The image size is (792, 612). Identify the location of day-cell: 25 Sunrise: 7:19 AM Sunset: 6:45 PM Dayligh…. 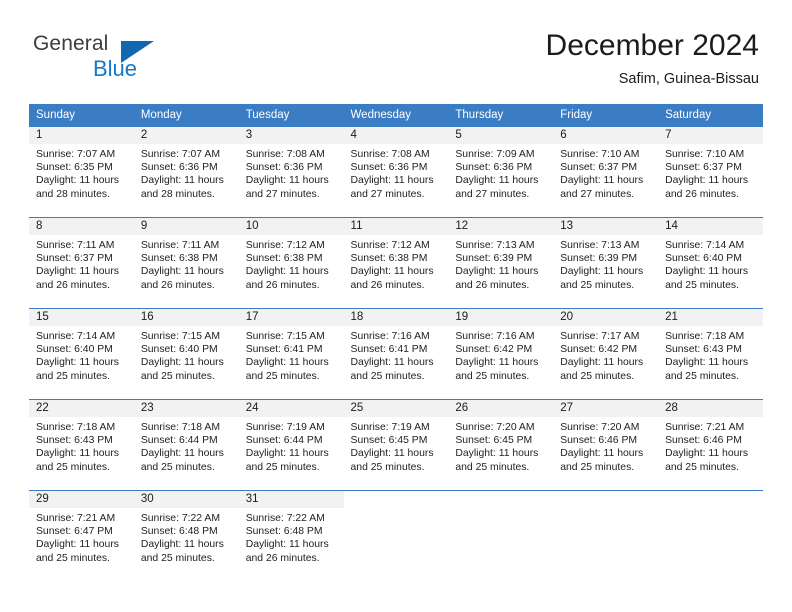
(396, 445).